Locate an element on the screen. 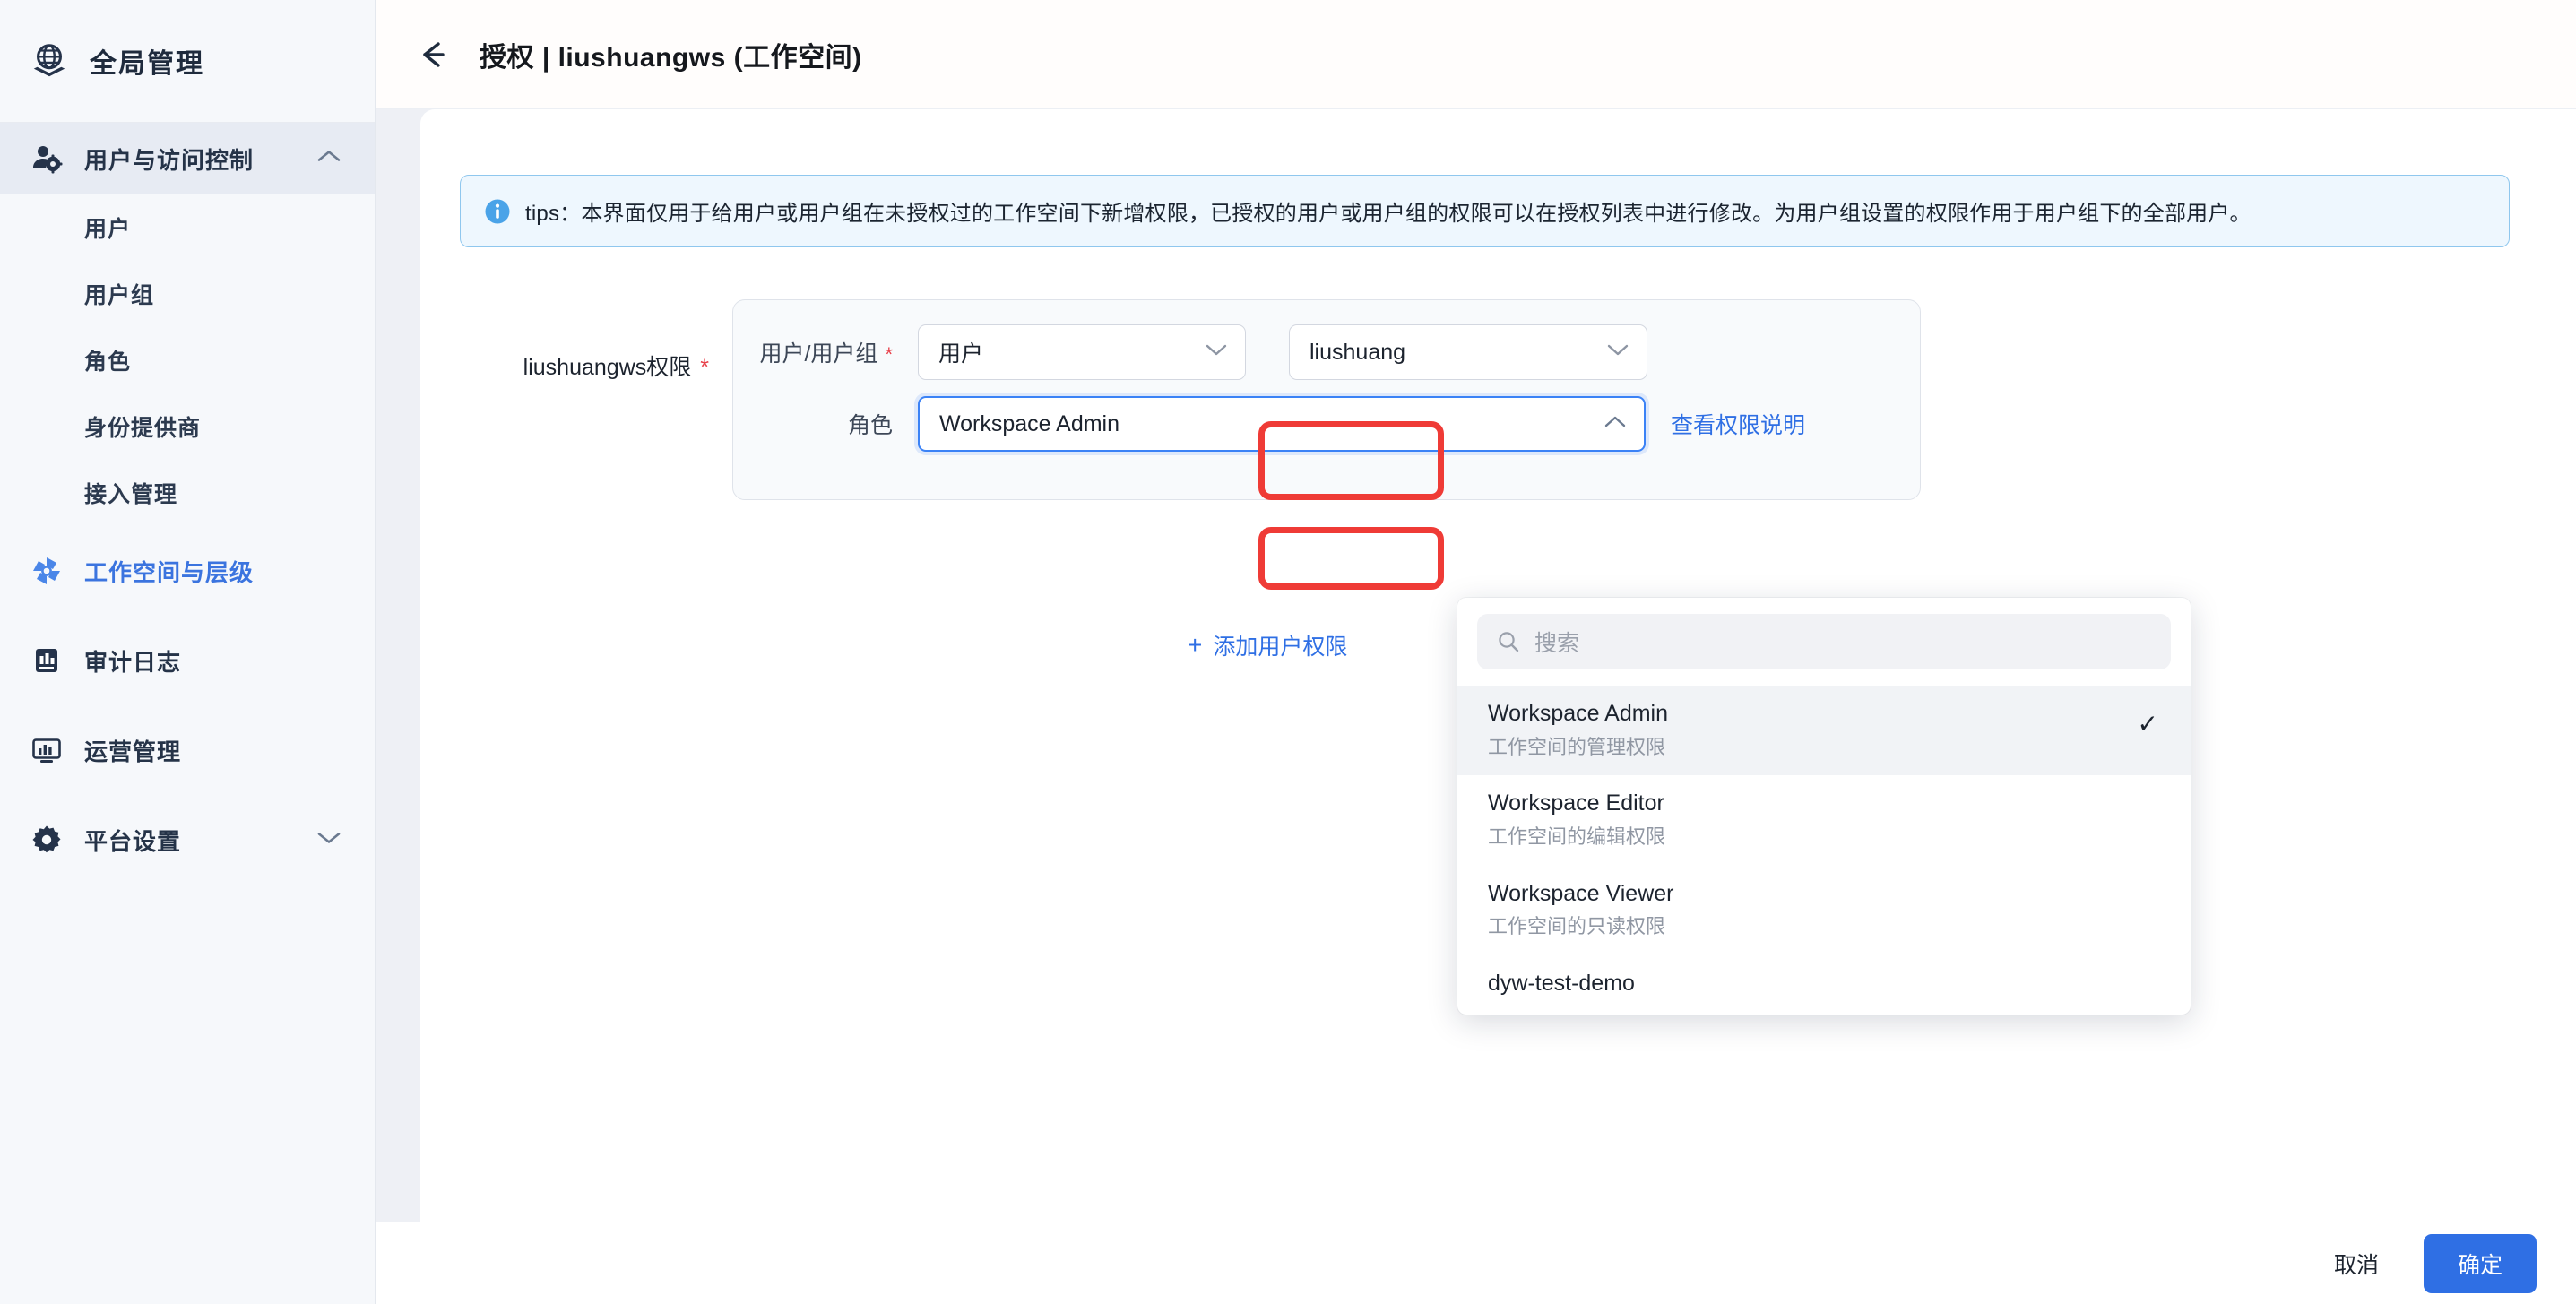  dropdown-option-dyw-test-demo: dyw-test-demo is located at coordinates (1824, 985).